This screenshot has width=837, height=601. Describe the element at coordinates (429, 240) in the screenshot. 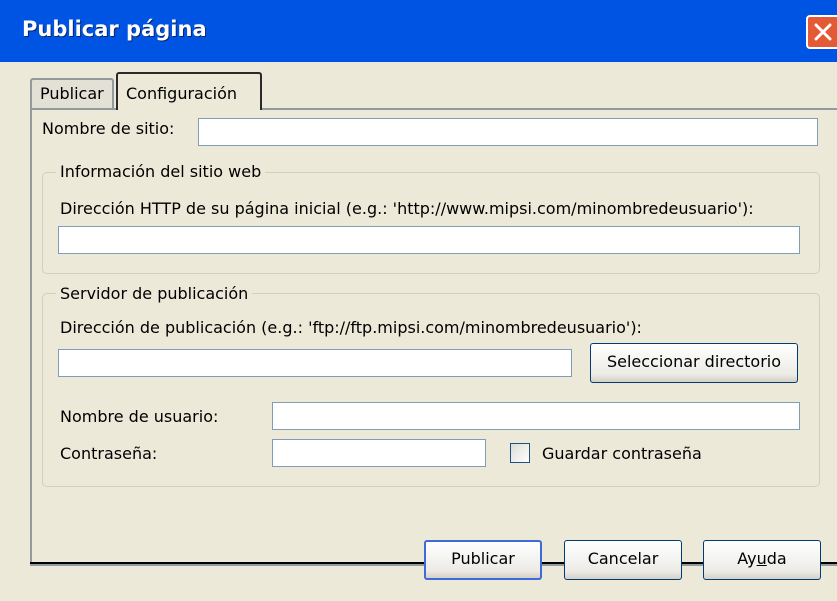

I see `http-address-input` at that location.